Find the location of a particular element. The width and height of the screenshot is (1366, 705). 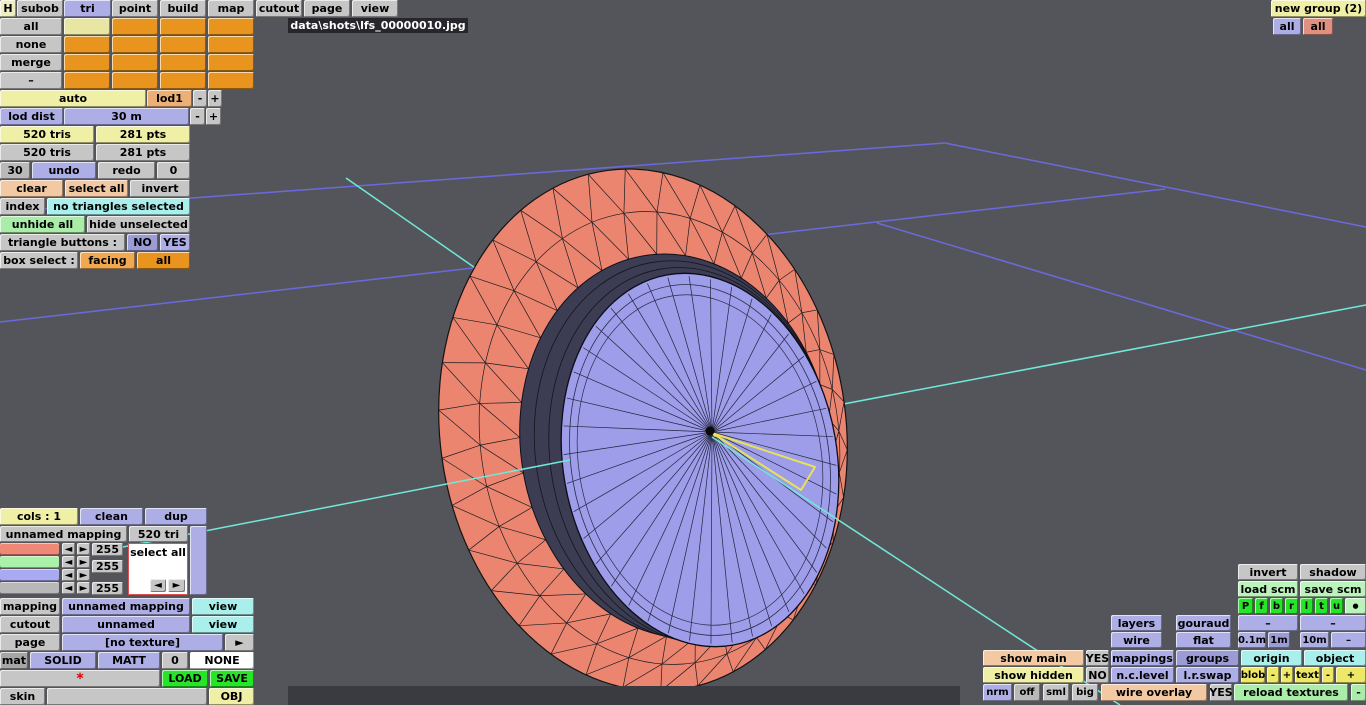

subobj-merge-button: merge is located at coordinates (31, 62).